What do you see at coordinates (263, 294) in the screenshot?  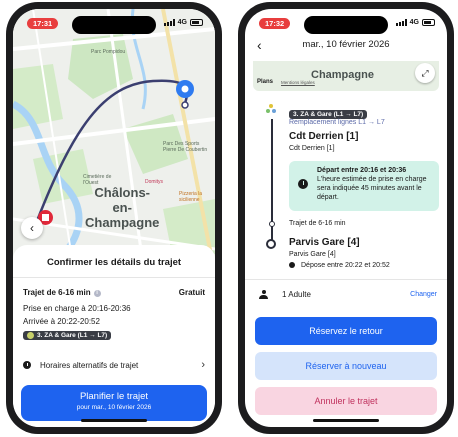 I see `person-icon` at bounding box center [263, 294].